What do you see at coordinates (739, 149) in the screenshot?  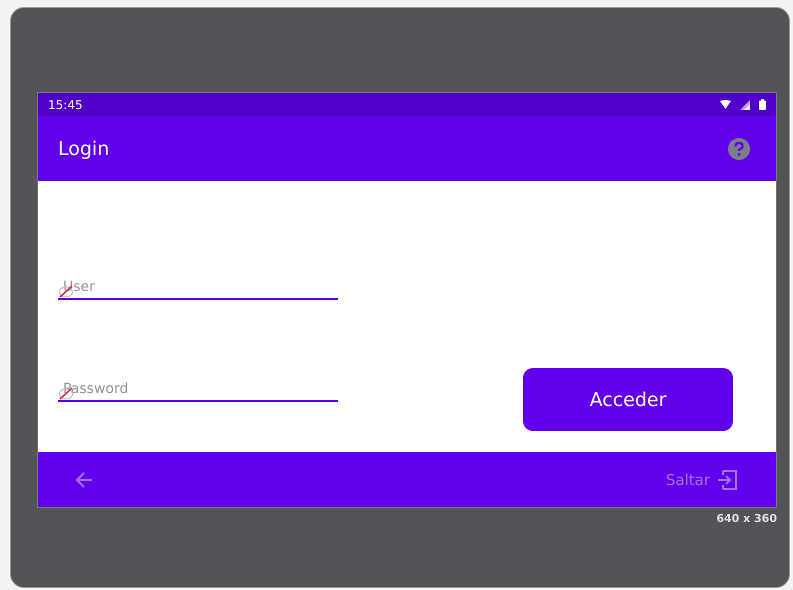 I see `help-icon` at bounding box center [739, 149].